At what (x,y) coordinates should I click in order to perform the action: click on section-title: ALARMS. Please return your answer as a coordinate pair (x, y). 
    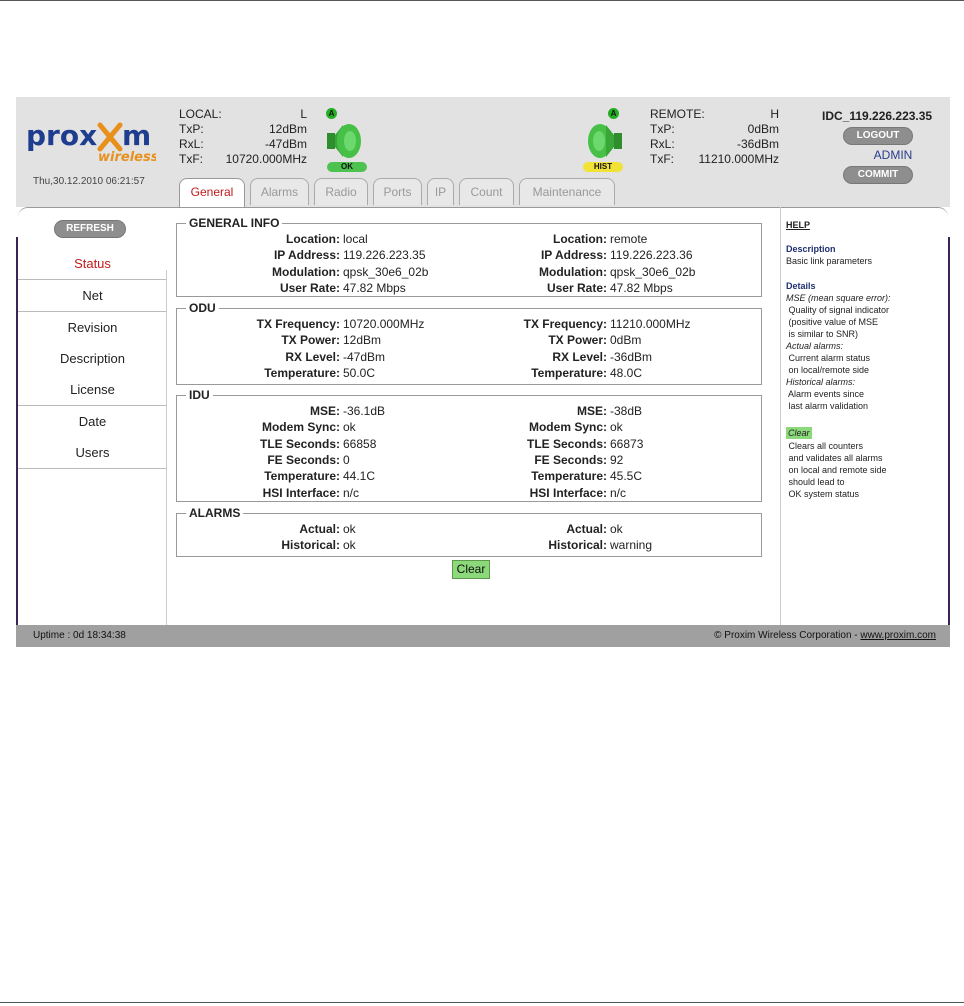
    Looking at the image, I should click on (215, 513).